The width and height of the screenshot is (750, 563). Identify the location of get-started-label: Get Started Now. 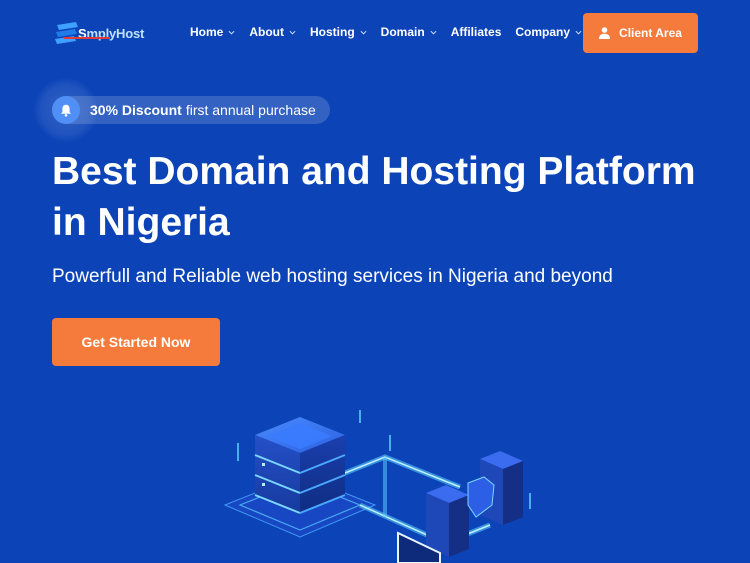
(136, 342).